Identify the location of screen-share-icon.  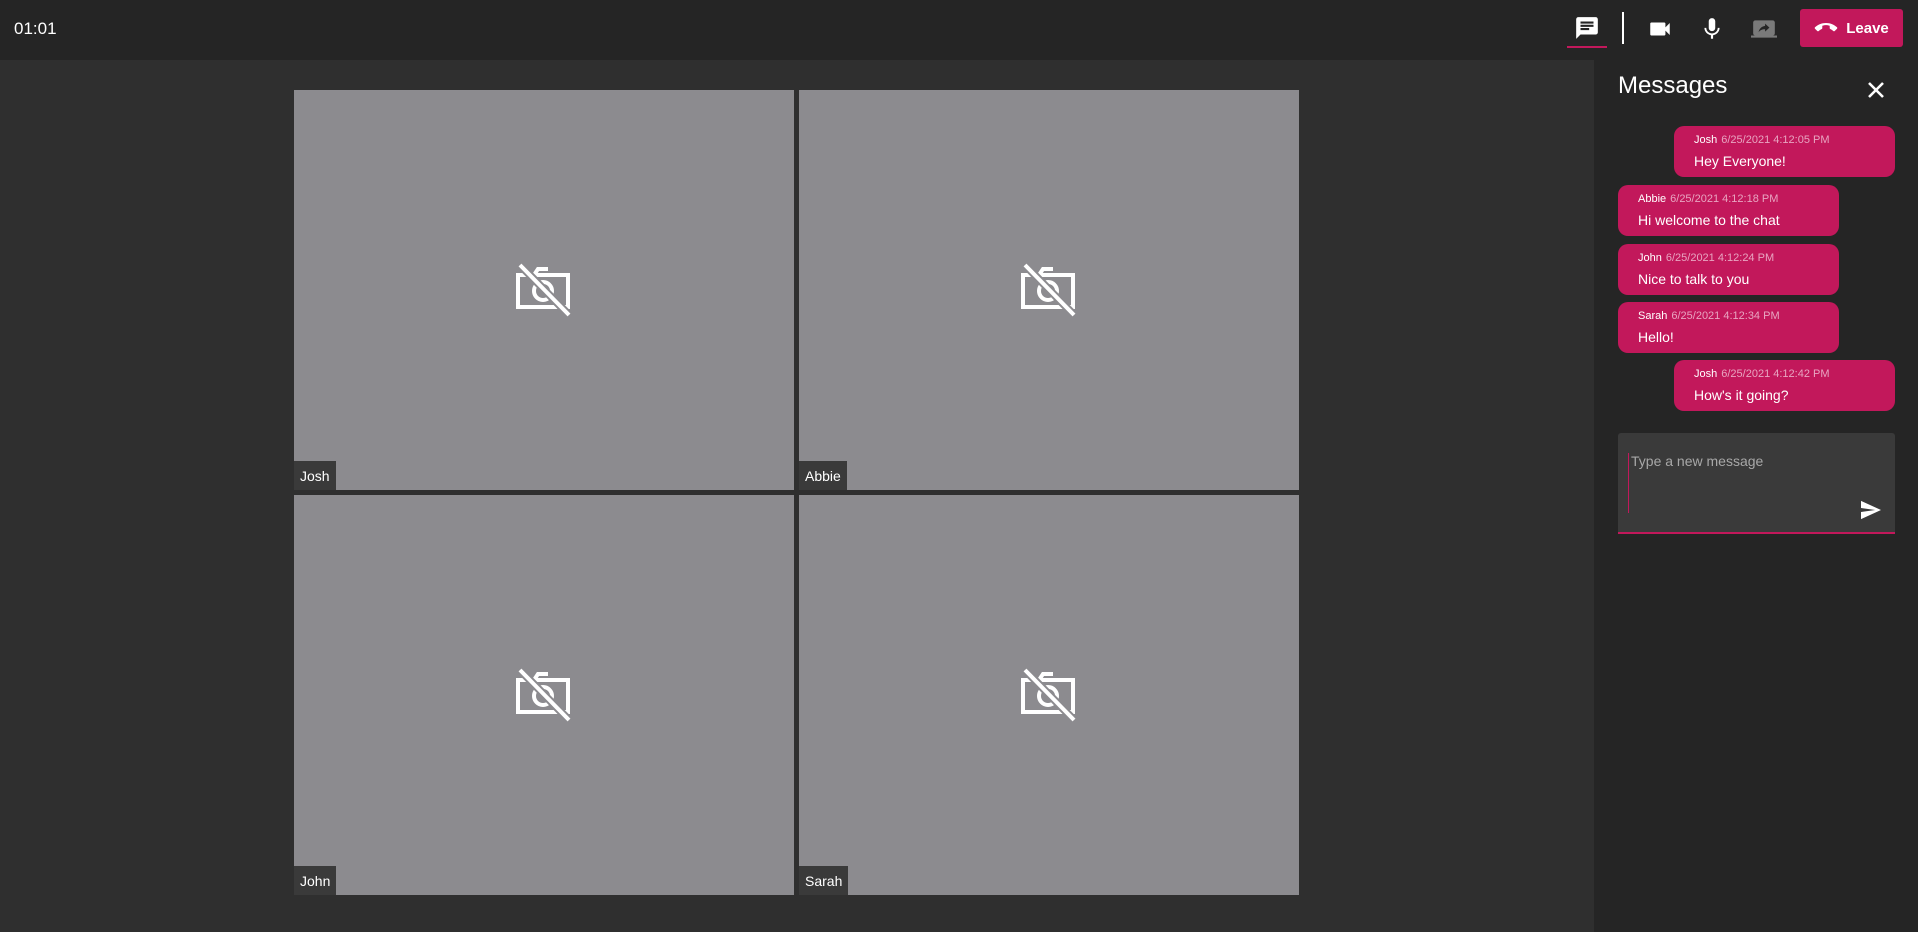
(1764, 29).